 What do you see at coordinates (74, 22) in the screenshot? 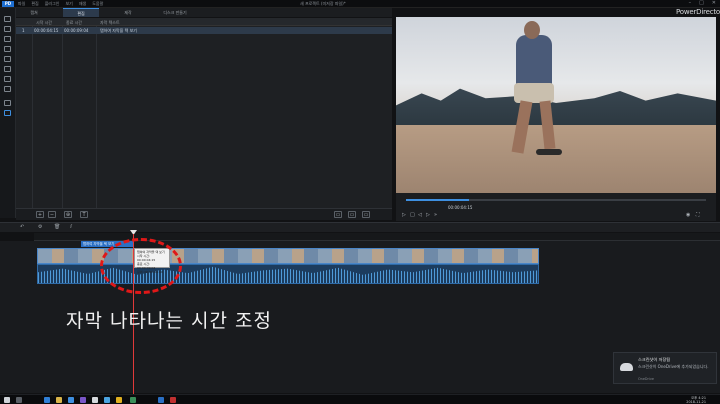
I see `header-end-time: 종료 시간` at bounding box center [74, 22].